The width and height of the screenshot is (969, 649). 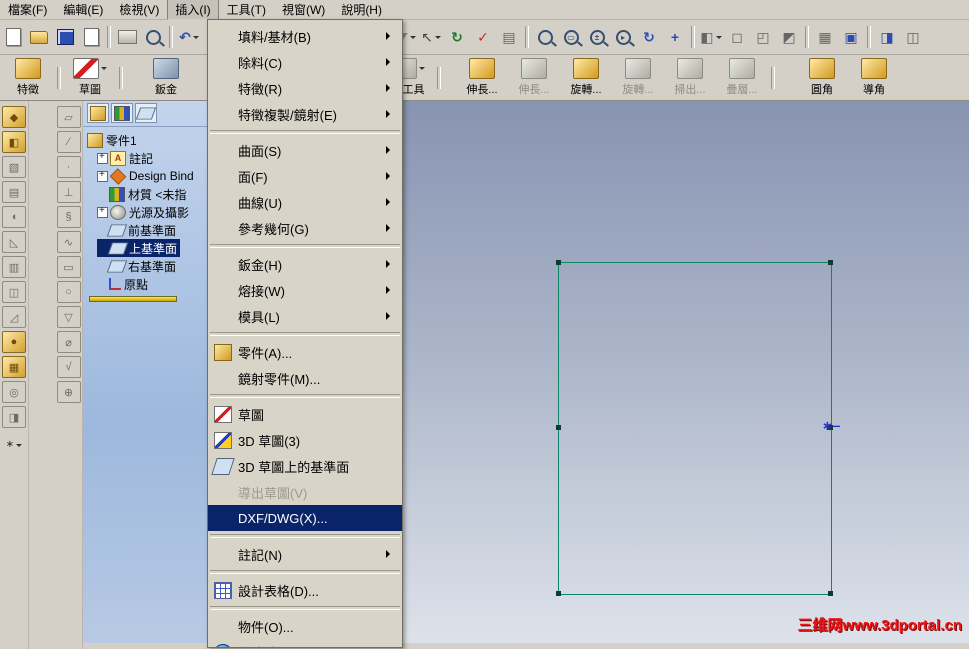 What do you see at coordinates (887, 37) in the screenshot?
I see `view-cube-icon: ◨` at bounding box center [887, 37].